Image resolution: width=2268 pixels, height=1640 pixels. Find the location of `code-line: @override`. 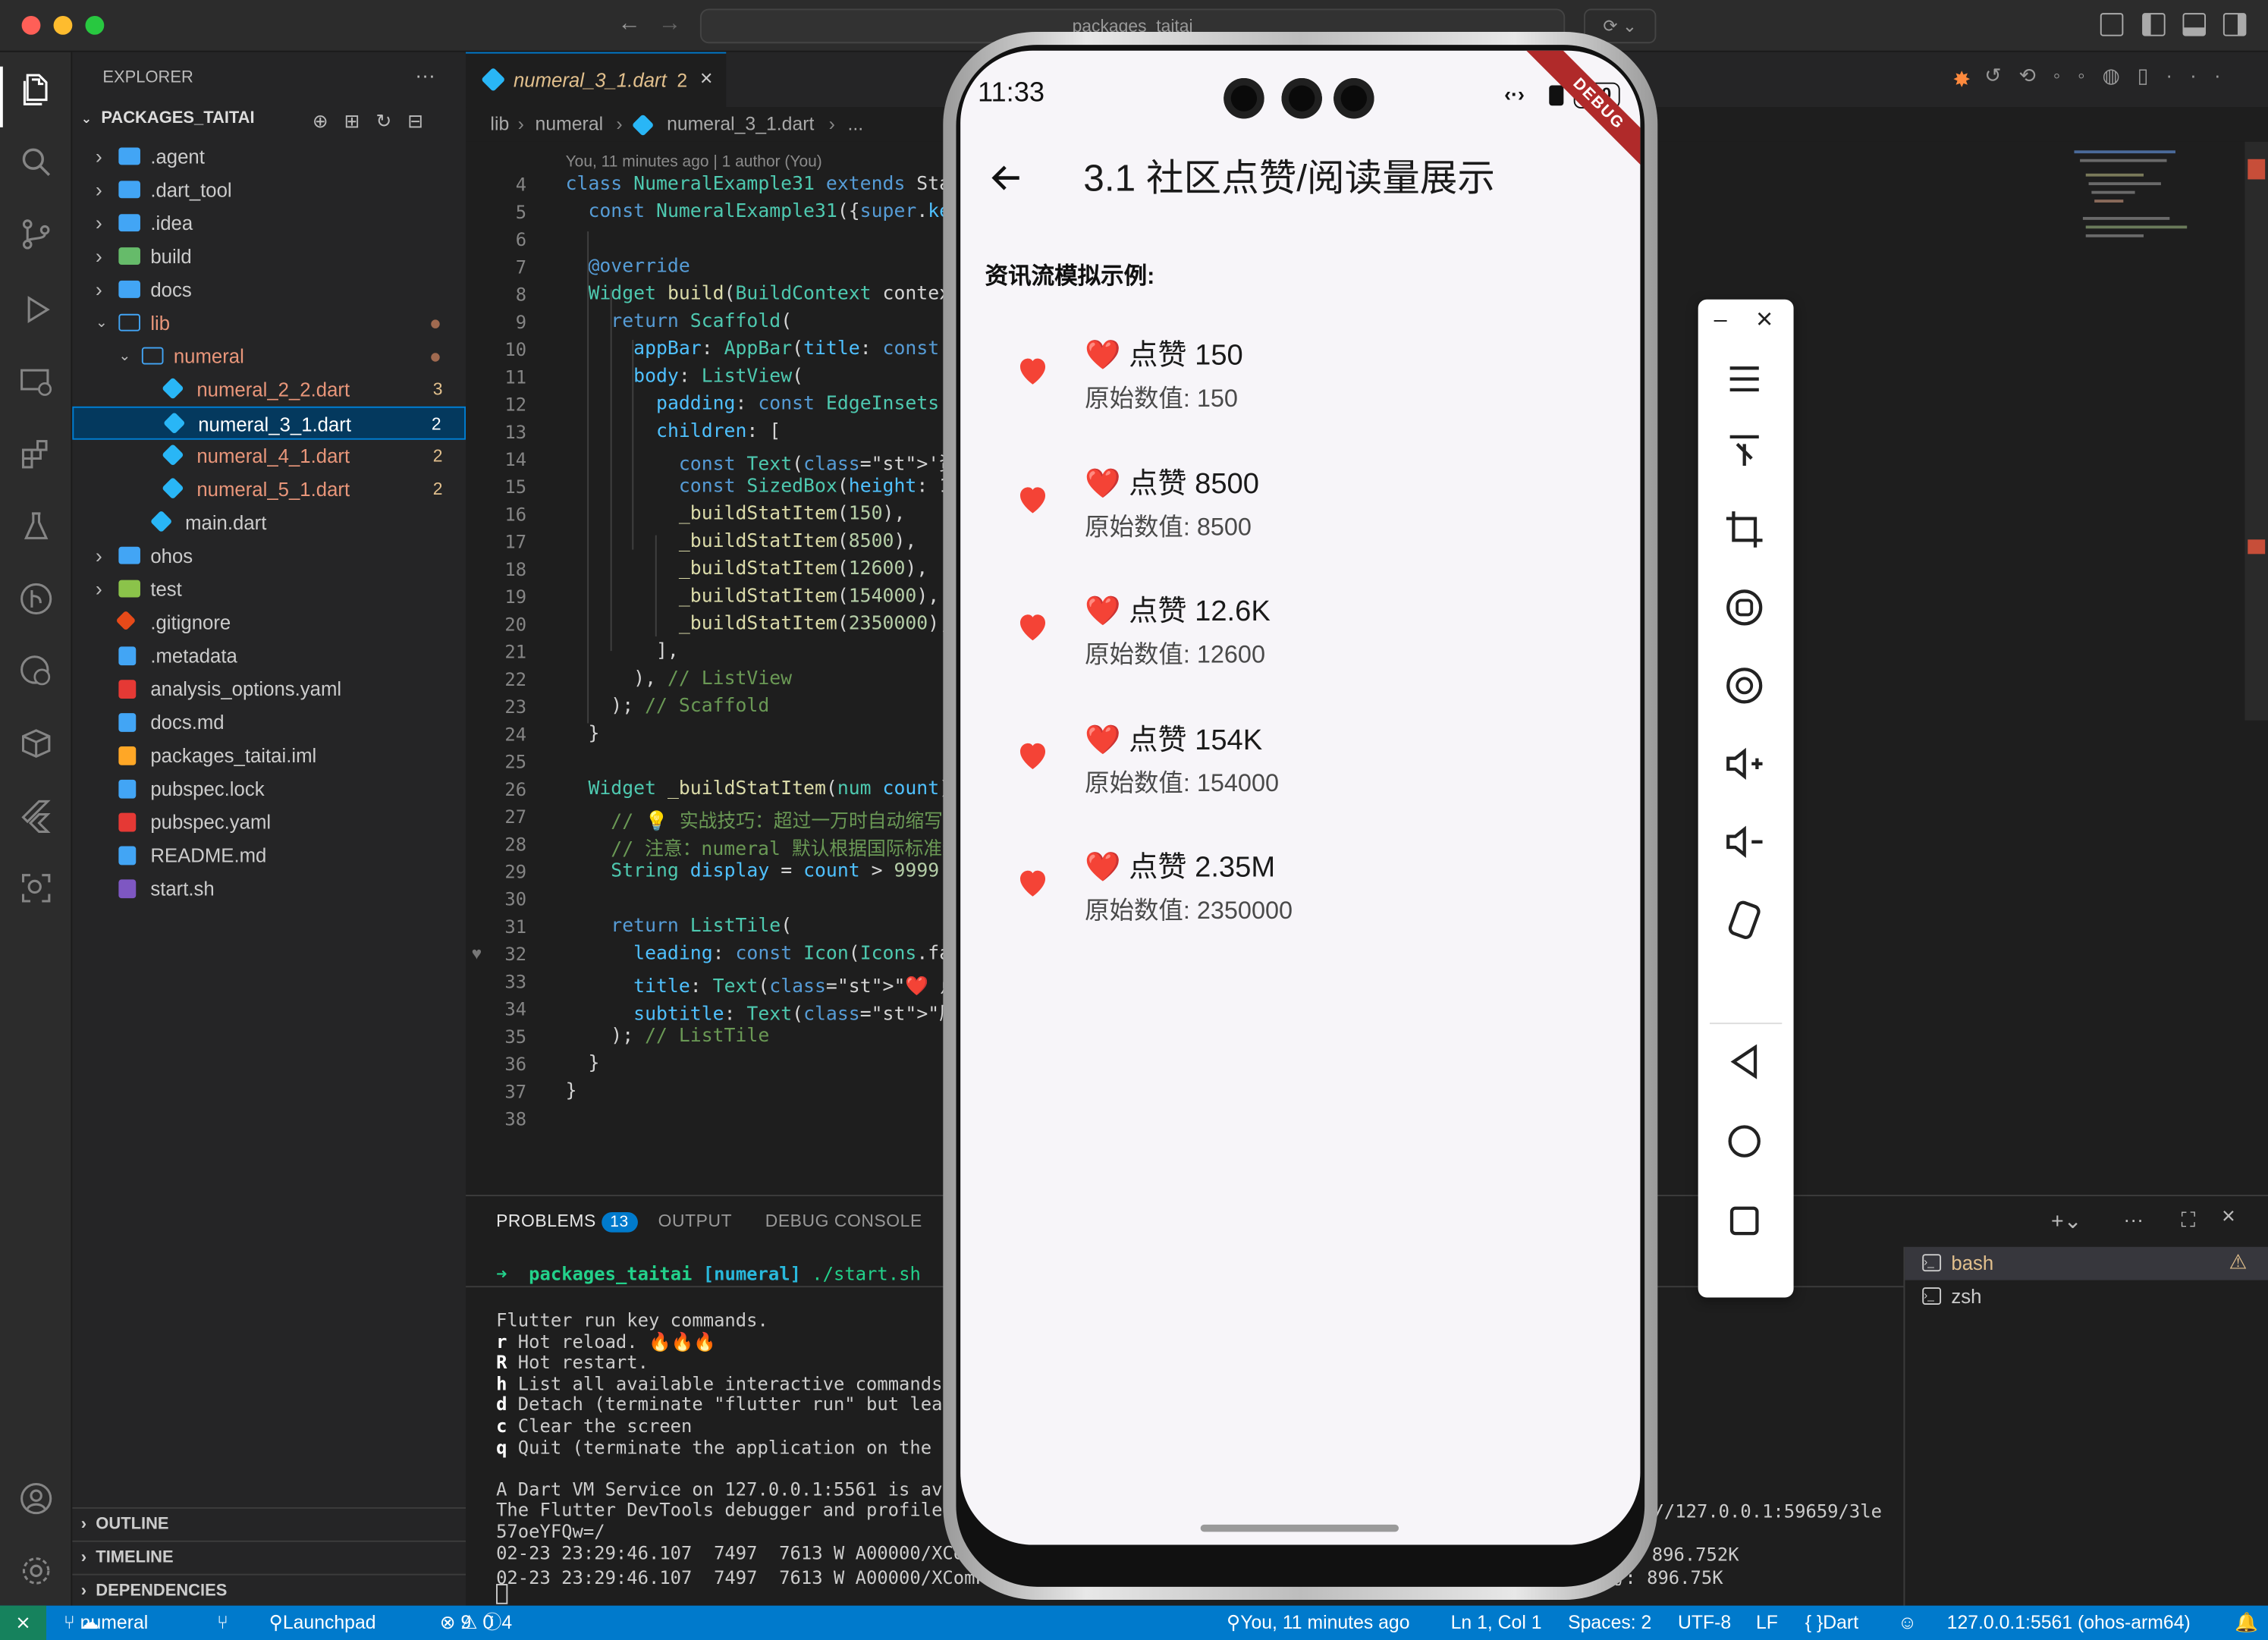

code-line: @override is located at coordinates (628, 267).